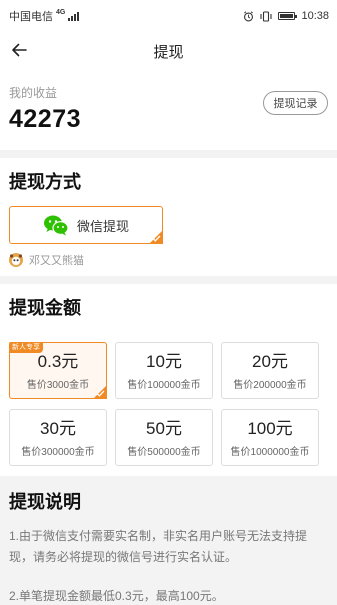  What do you see at coordinates (168, 260) in the screenshot?
I see `account-row: 邓又又熊猫` at bounding box center [168, 260].